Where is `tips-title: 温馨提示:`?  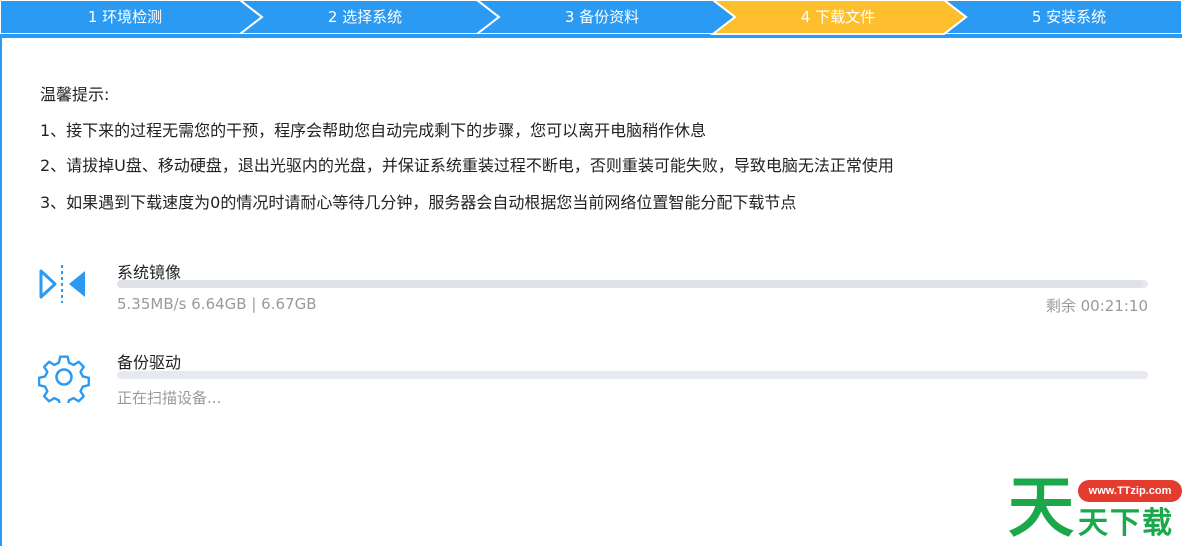
tips-title: 温馨提示: is located at coordinates (75, 94).